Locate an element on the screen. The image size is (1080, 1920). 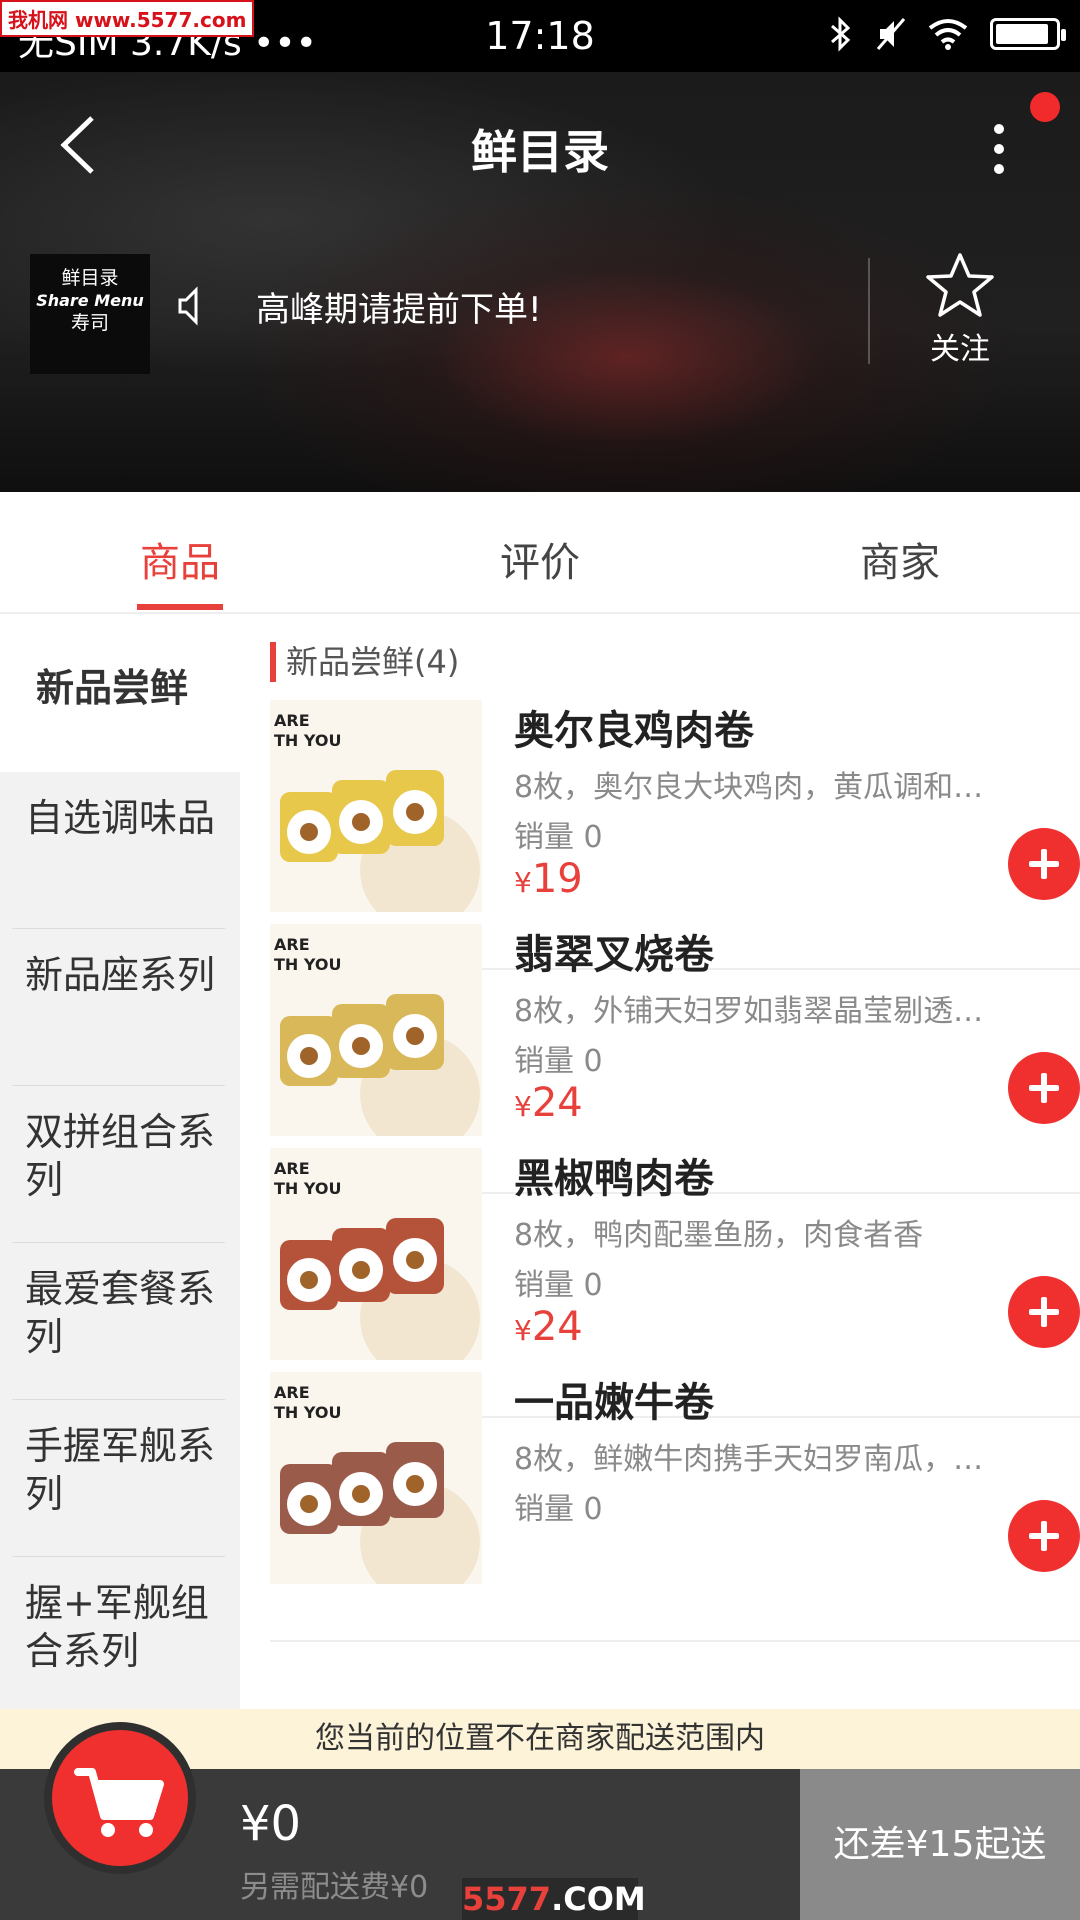
product-name: 奥尔良鸡肉卷 is located at coordinates (634, 731).